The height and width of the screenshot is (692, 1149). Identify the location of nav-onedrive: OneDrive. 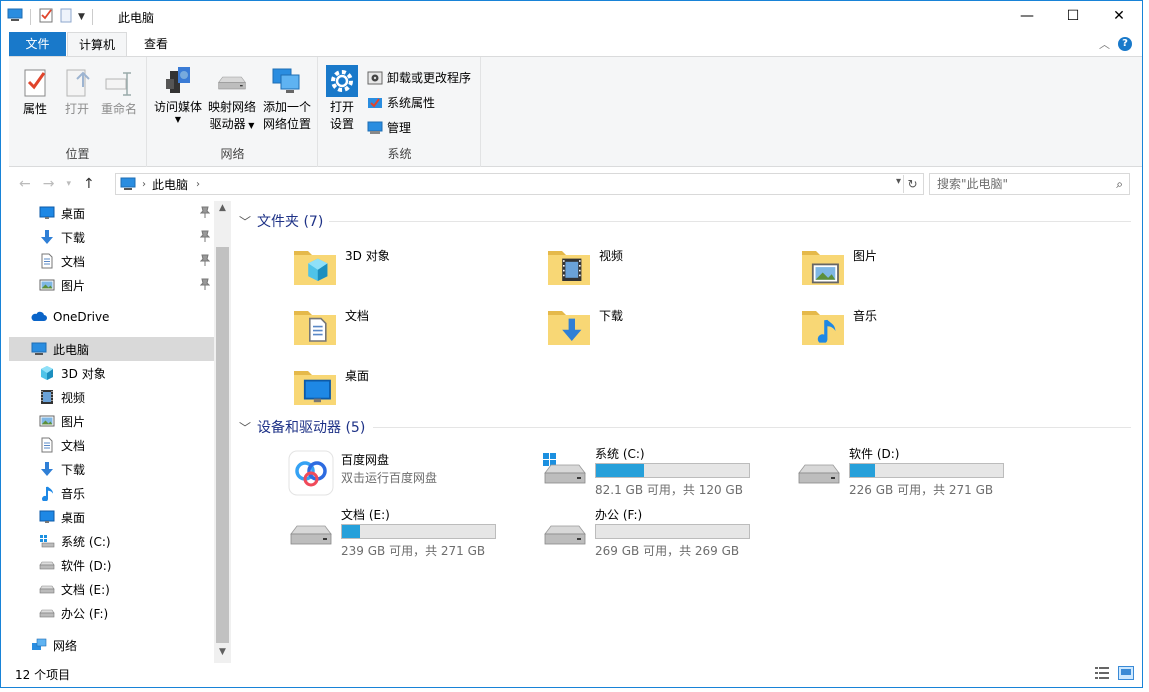
(111, 317).